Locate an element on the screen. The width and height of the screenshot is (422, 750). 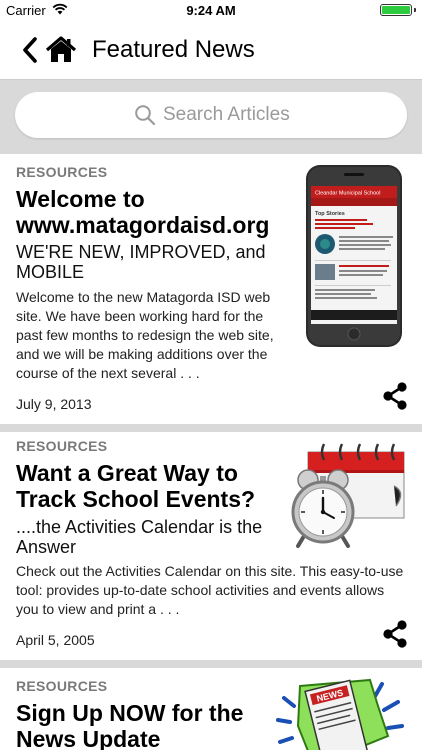
article-thumbnail-phone: Cleandar Municipal School Top Stories is located at coordinates (354, 256).